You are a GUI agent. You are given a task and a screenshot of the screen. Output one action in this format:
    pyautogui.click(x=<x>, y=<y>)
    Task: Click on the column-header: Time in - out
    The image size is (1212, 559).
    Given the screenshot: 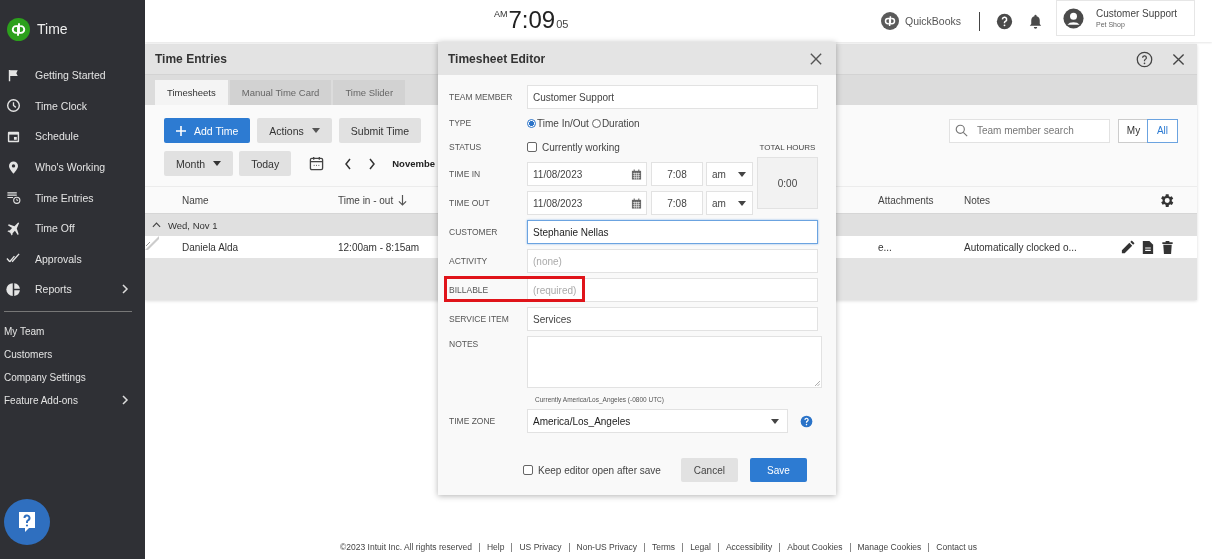 What is the action you would take?
    pyautogui.click(x=366, y=200)
    